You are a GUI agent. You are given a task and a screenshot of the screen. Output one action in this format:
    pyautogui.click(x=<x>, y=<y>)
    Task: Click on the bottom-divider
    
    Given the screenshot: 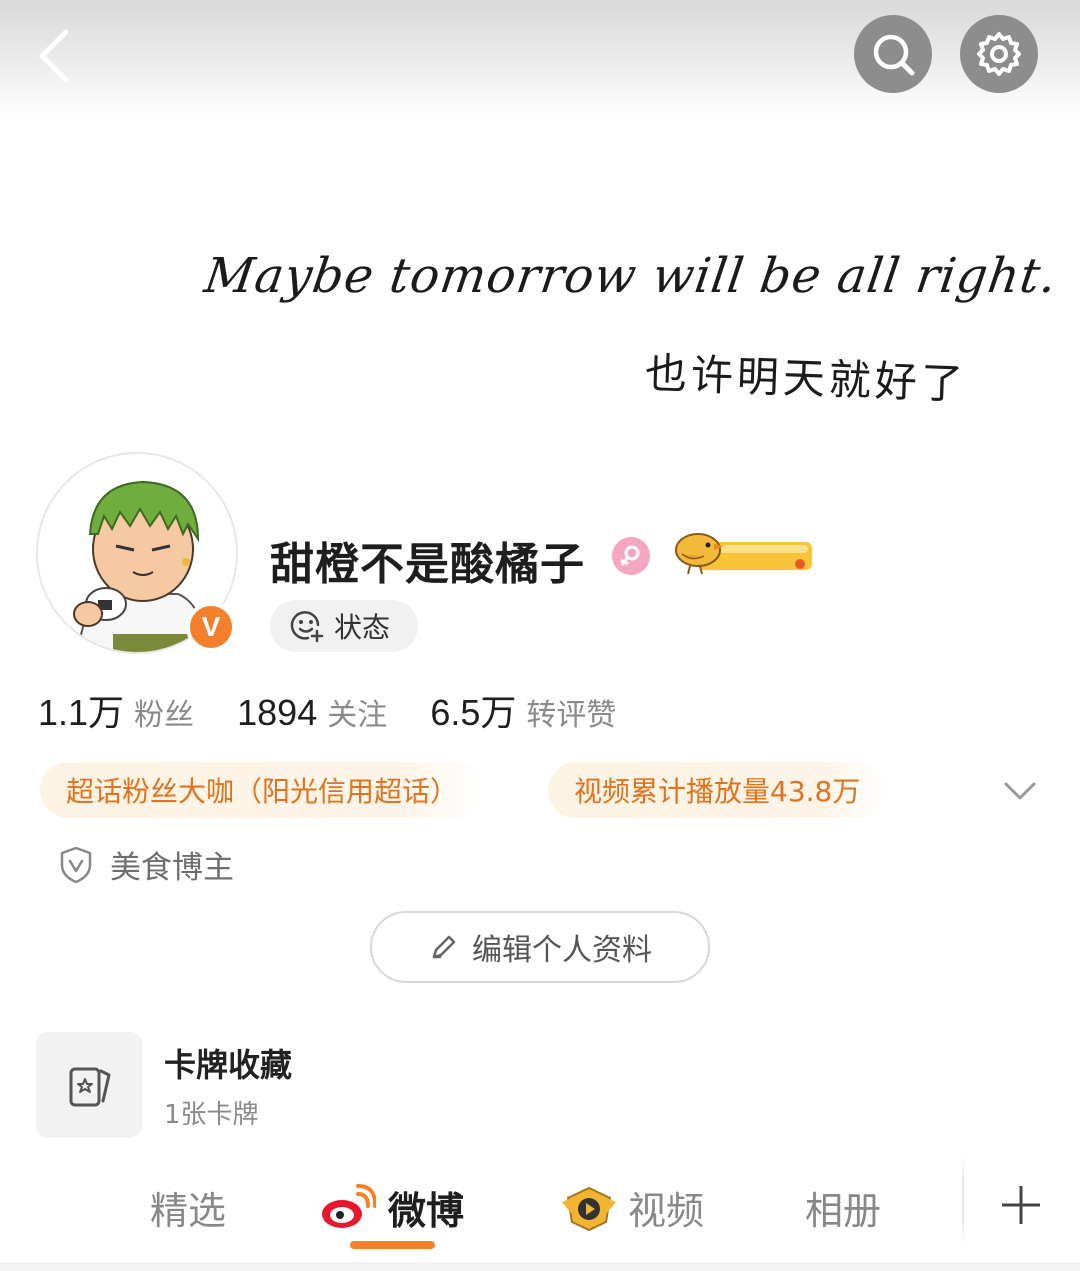 What is the action you would take?
    pyautogui.click(x=540, y=1266)
    